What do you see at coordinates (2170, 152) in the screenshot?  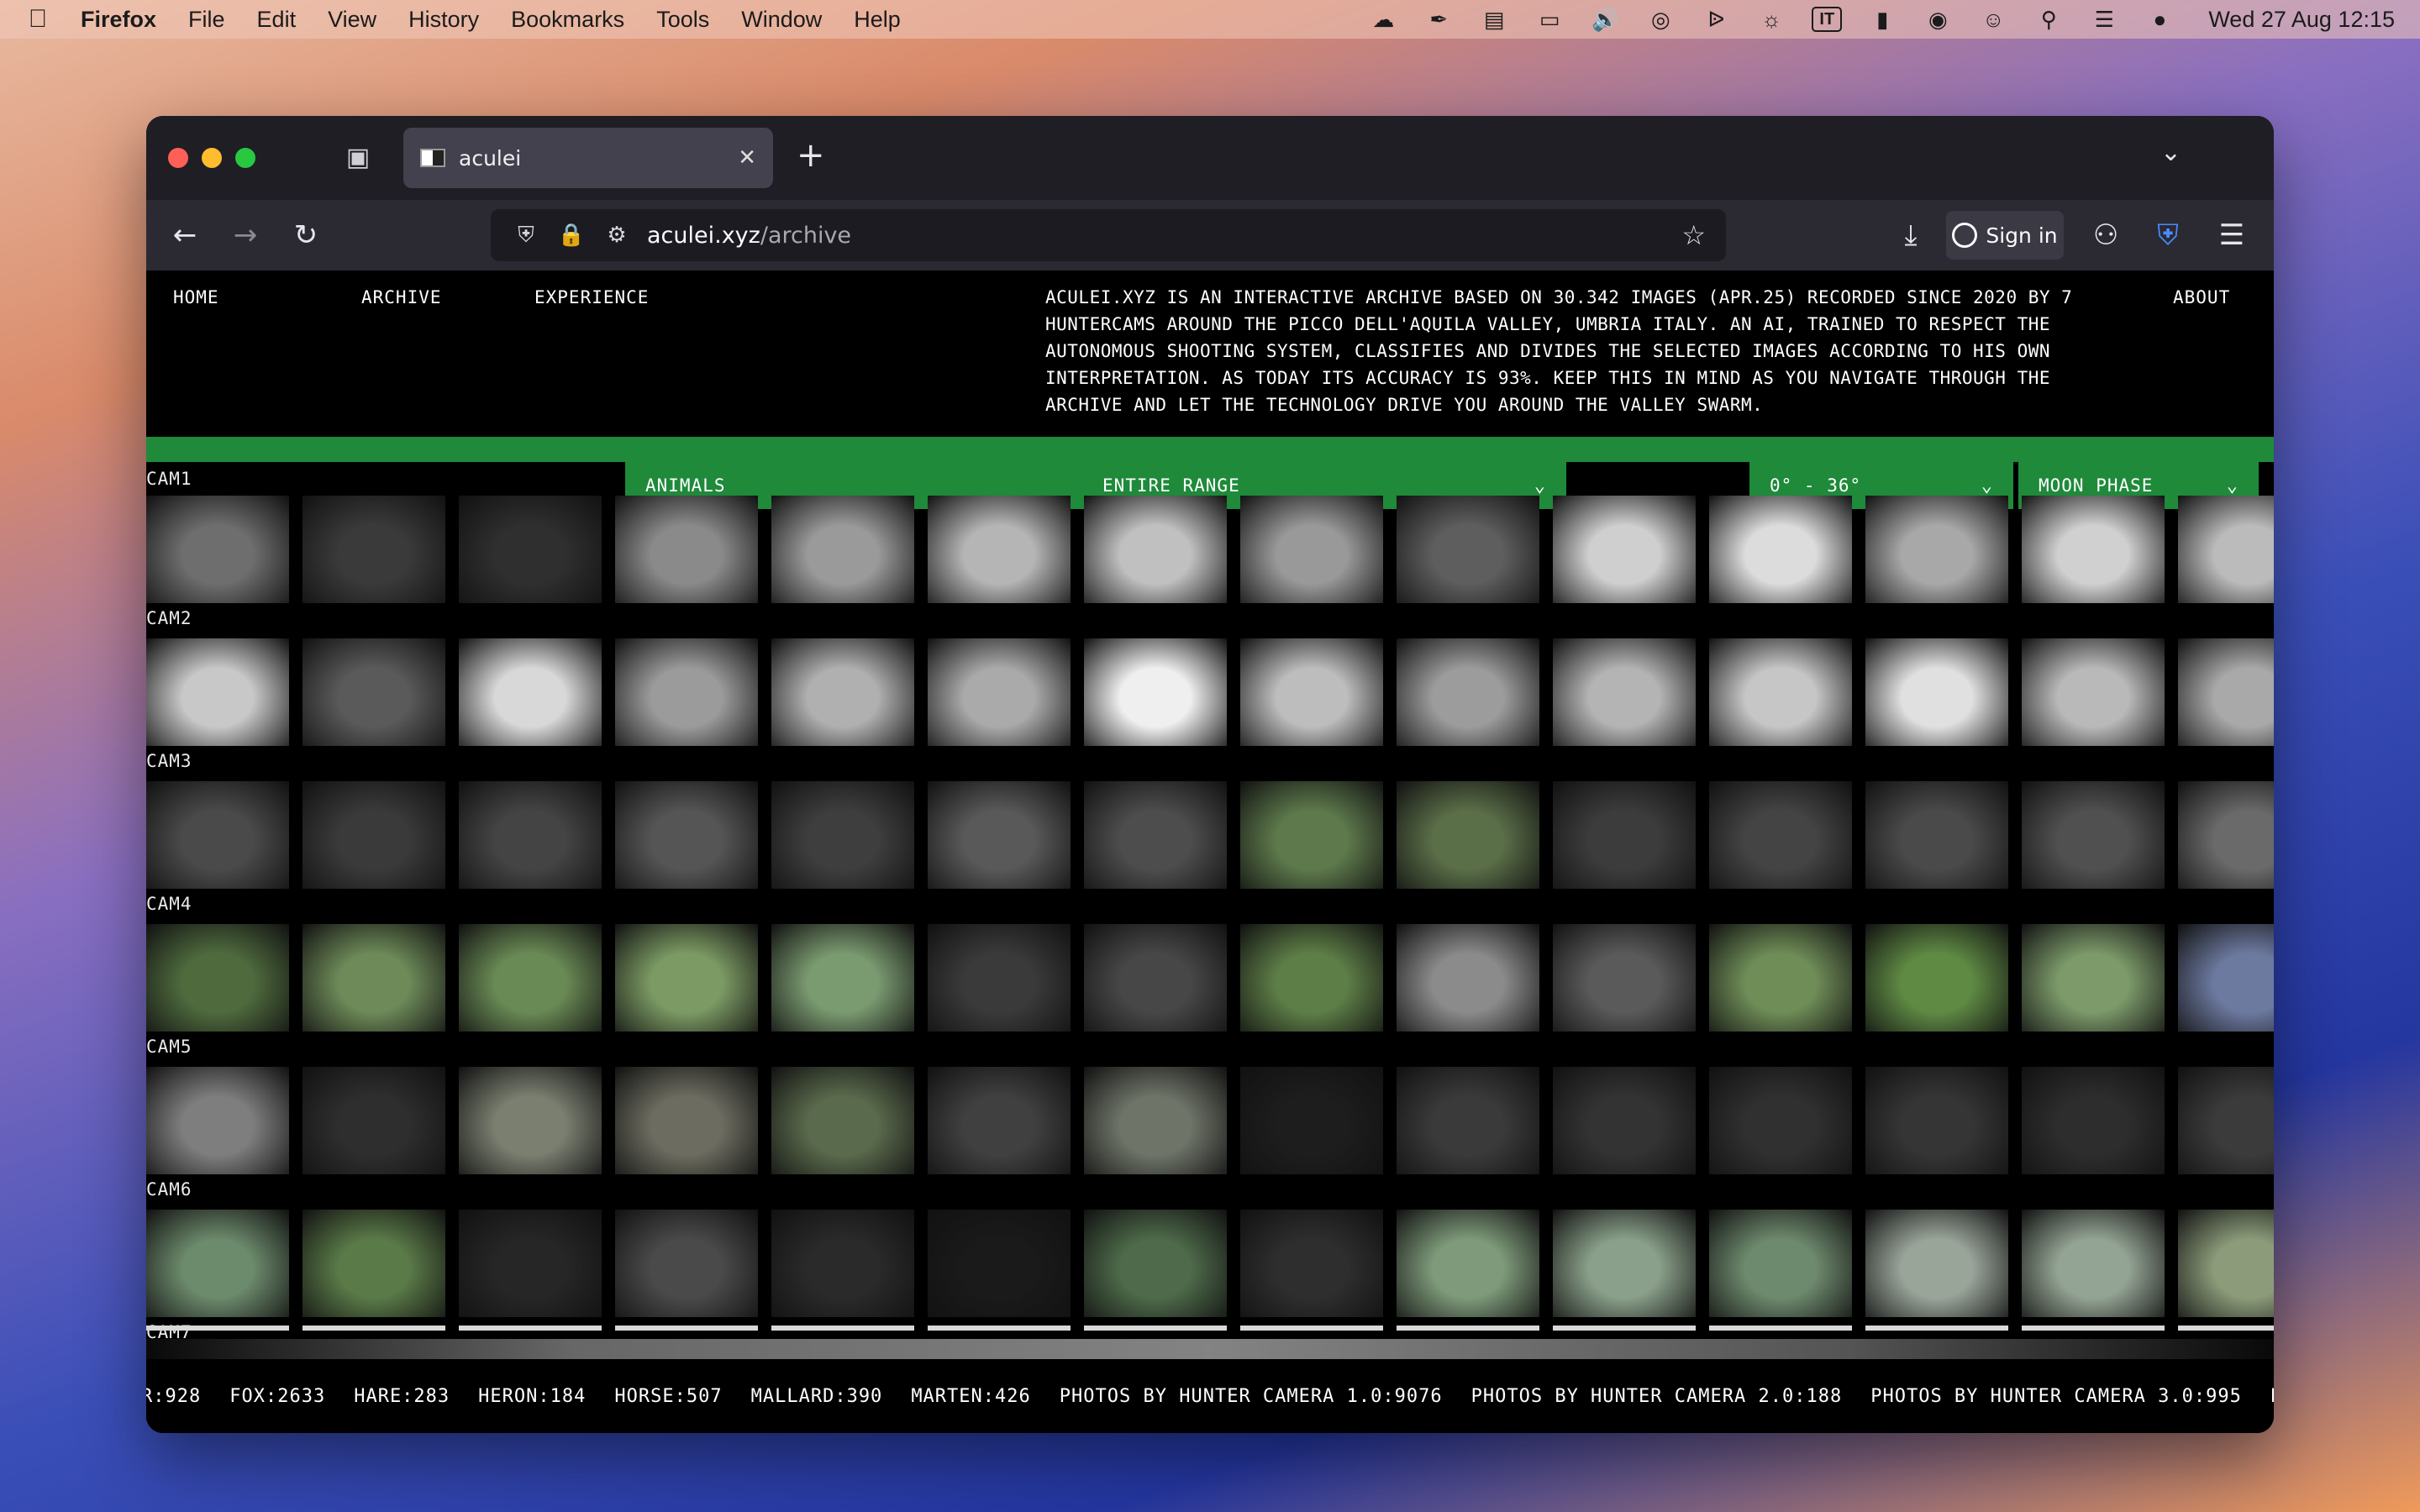 I see `list-all-tabs-icon: ⌄` at bounding box center [2170, 152].